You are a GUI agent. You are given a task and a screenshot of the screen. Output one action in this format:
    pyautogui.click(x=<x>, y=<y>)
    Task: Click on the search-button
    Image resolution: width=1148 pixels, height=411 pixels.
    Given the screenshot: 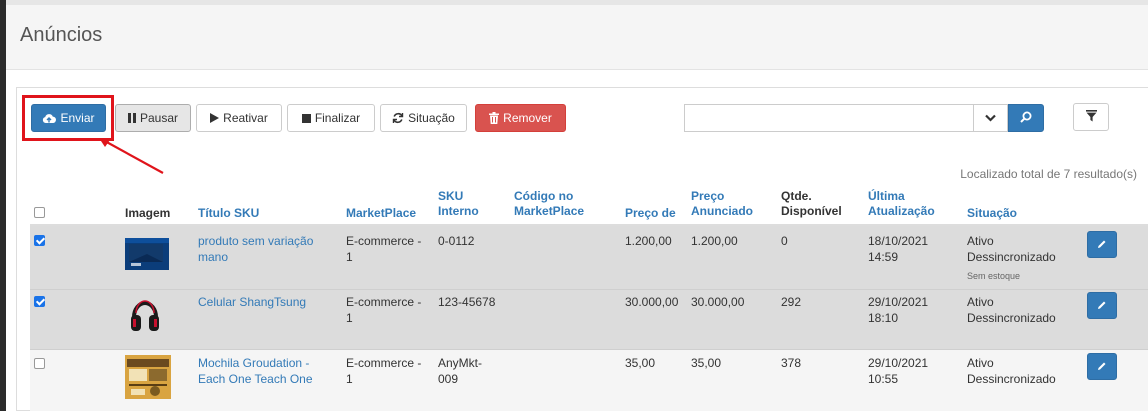 What is the action you would take?
    pyautogui.click(x=1026, y=118)
    